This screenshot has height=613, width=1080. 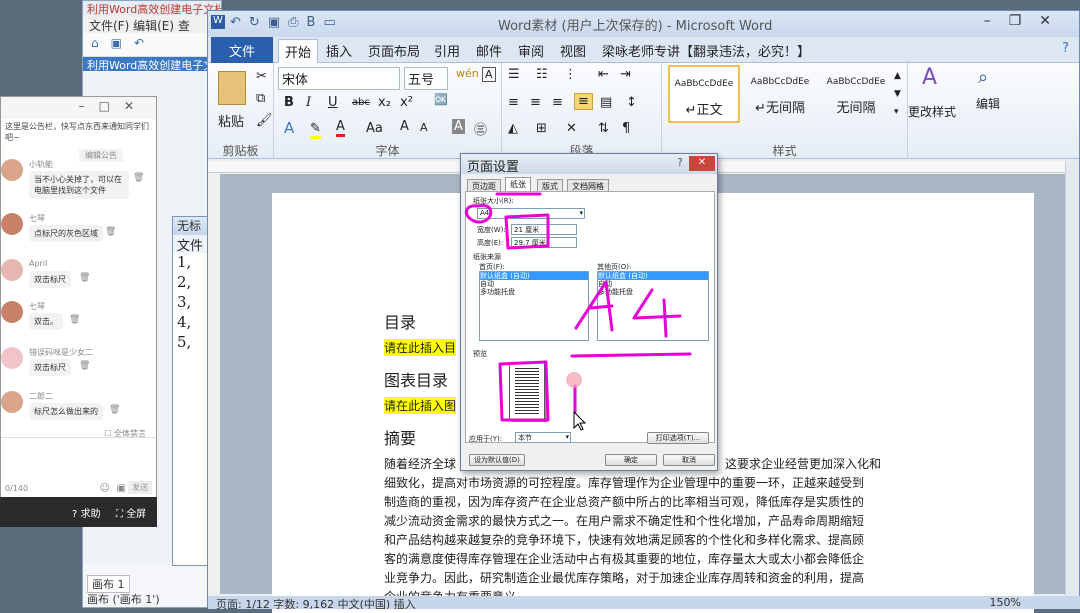 I want to click on tab-custom: 梁咏老师专讲【翻录违法，必究！】, so click(x=706, y=50).